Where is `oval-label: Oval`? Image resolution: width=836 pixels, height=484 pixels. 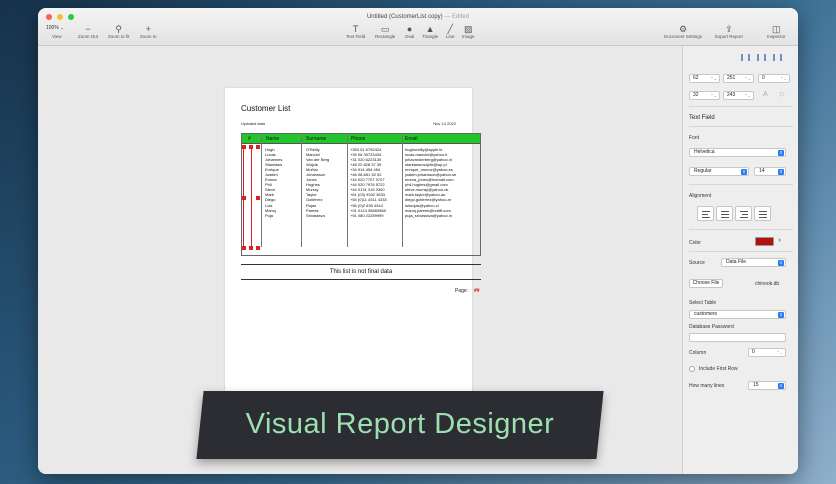
oval-label: Oval is located at coordinates (410, 36).